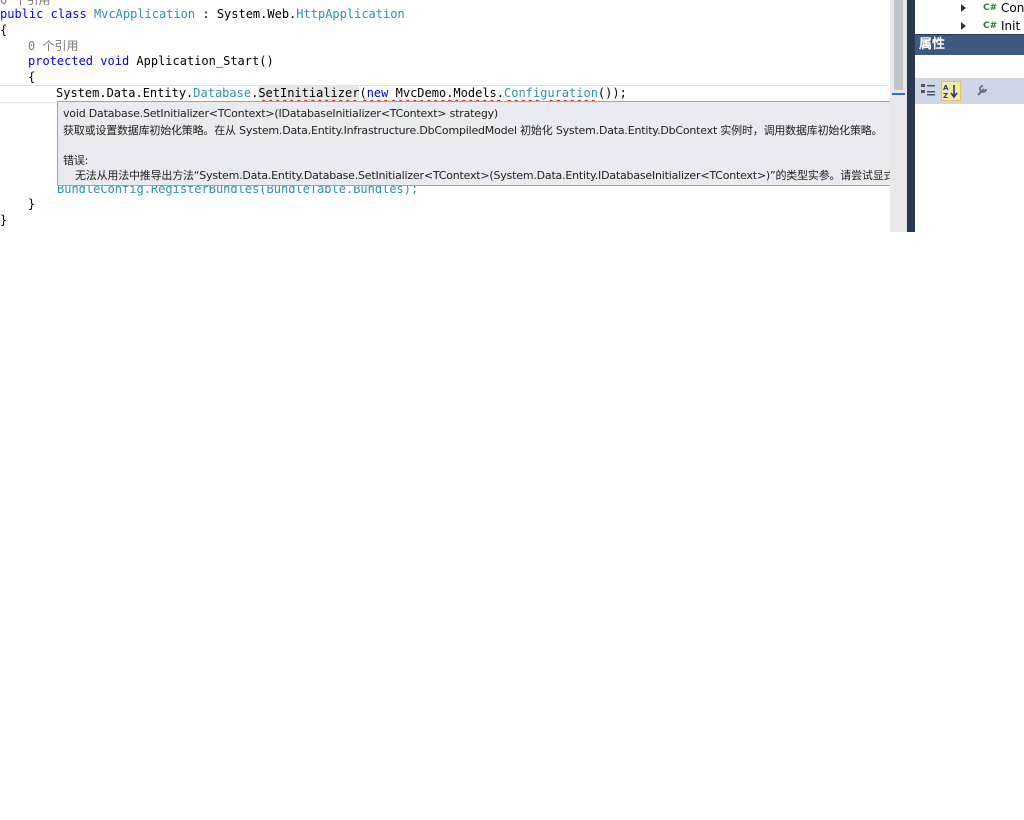 The width and height of the screenshot is (1024, 820). Describe the element at coordinates (76, 160) in the screenshot. I see `tooltip-error-label: 错误:` at that location.